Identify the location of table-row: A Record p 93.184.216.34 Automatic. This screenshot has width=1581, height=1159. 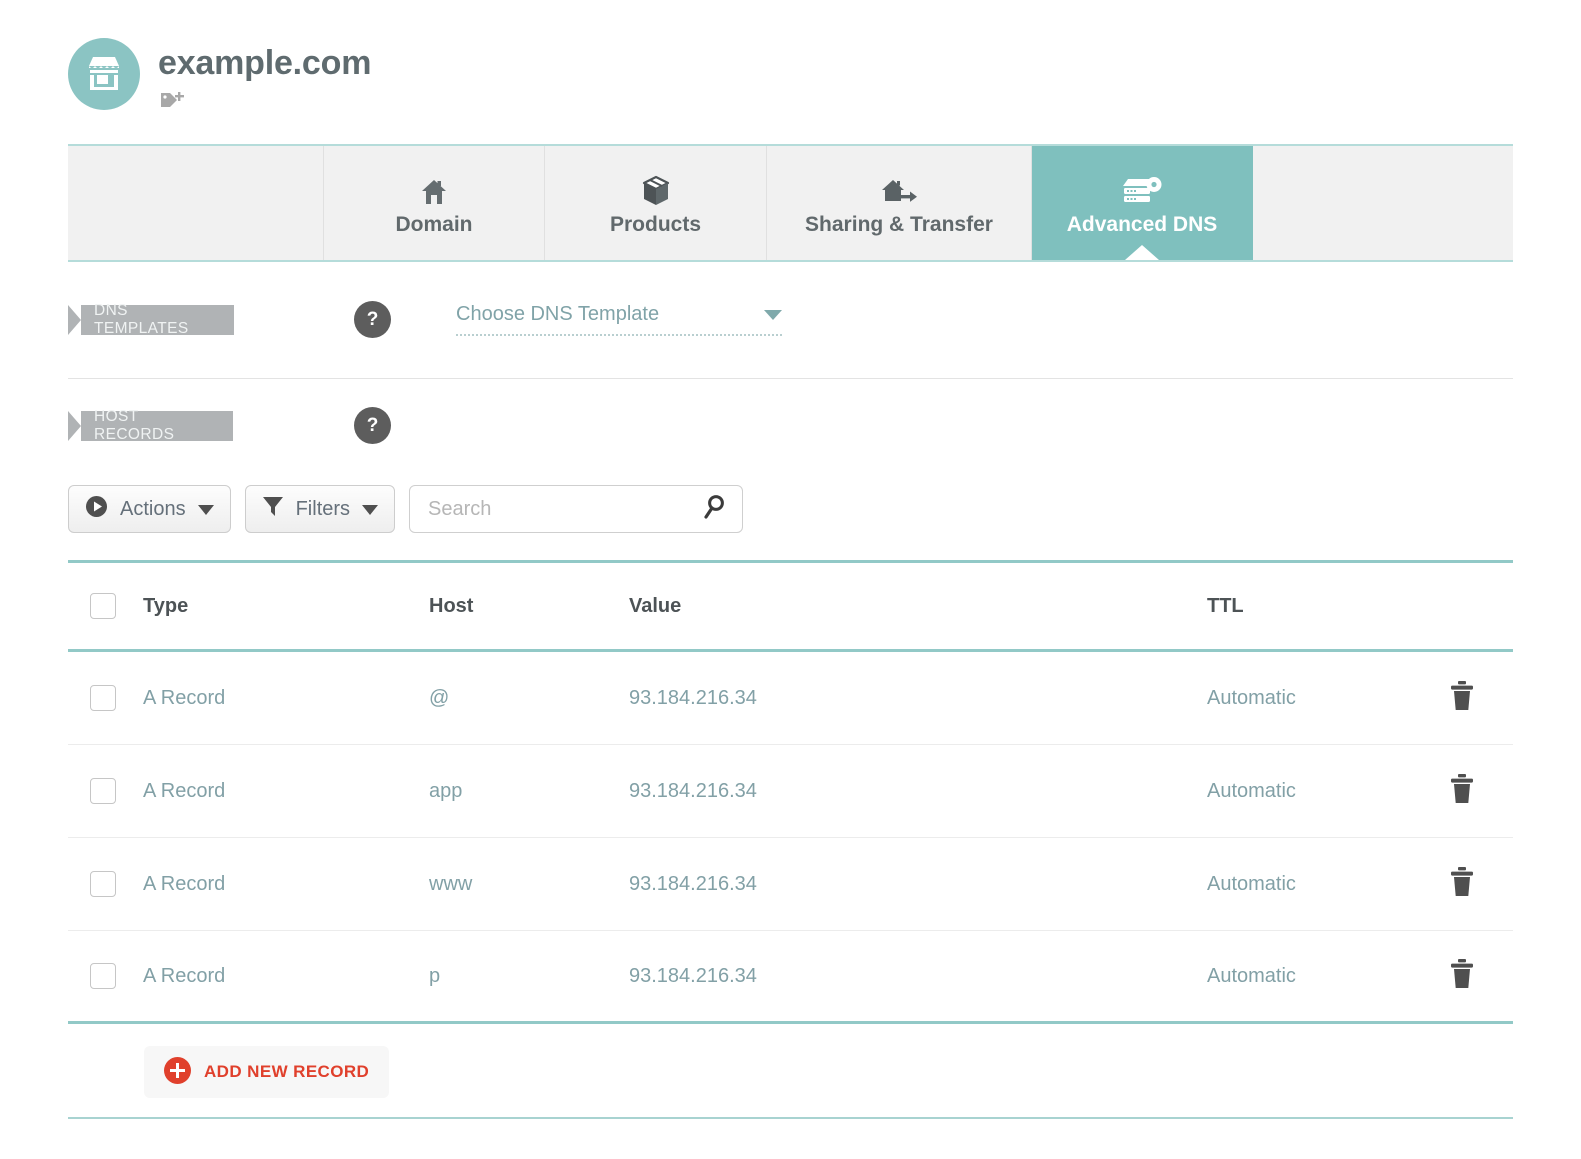
(790, 977).